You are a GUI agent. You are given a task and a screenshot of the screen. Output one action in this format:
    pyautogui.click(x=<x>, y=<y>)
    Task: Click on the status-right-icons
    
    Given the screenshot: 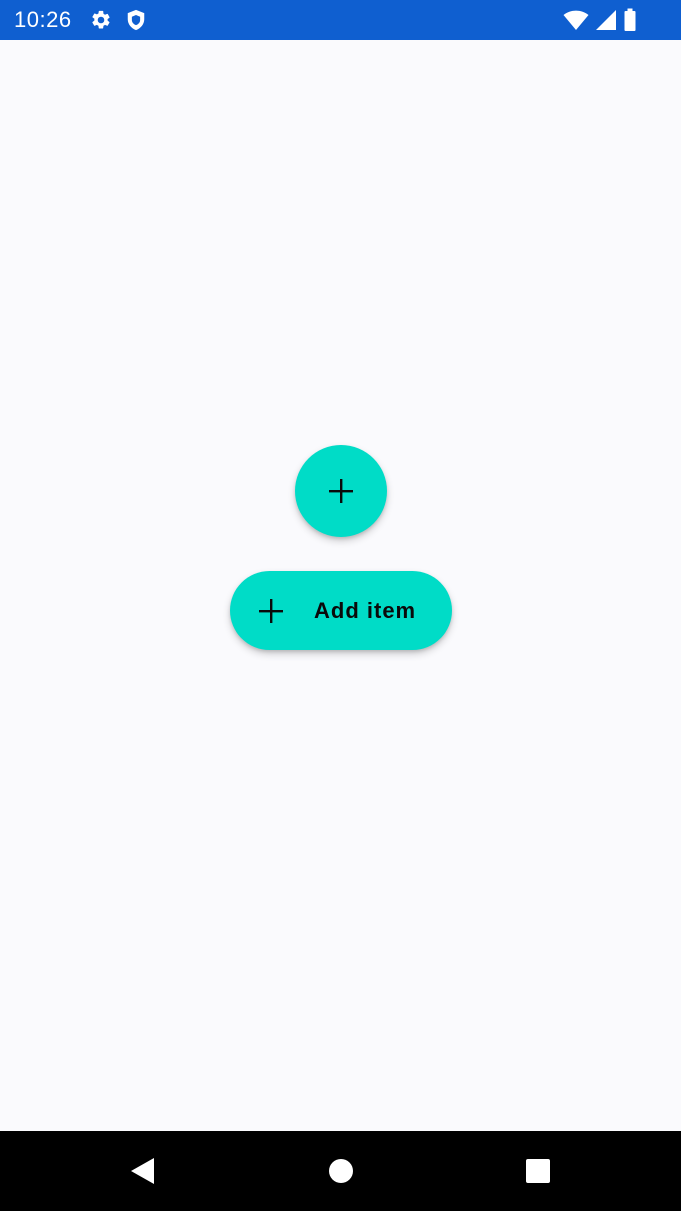 What is the action you would take?
    pyautogui.click(x=600, y=20)
    